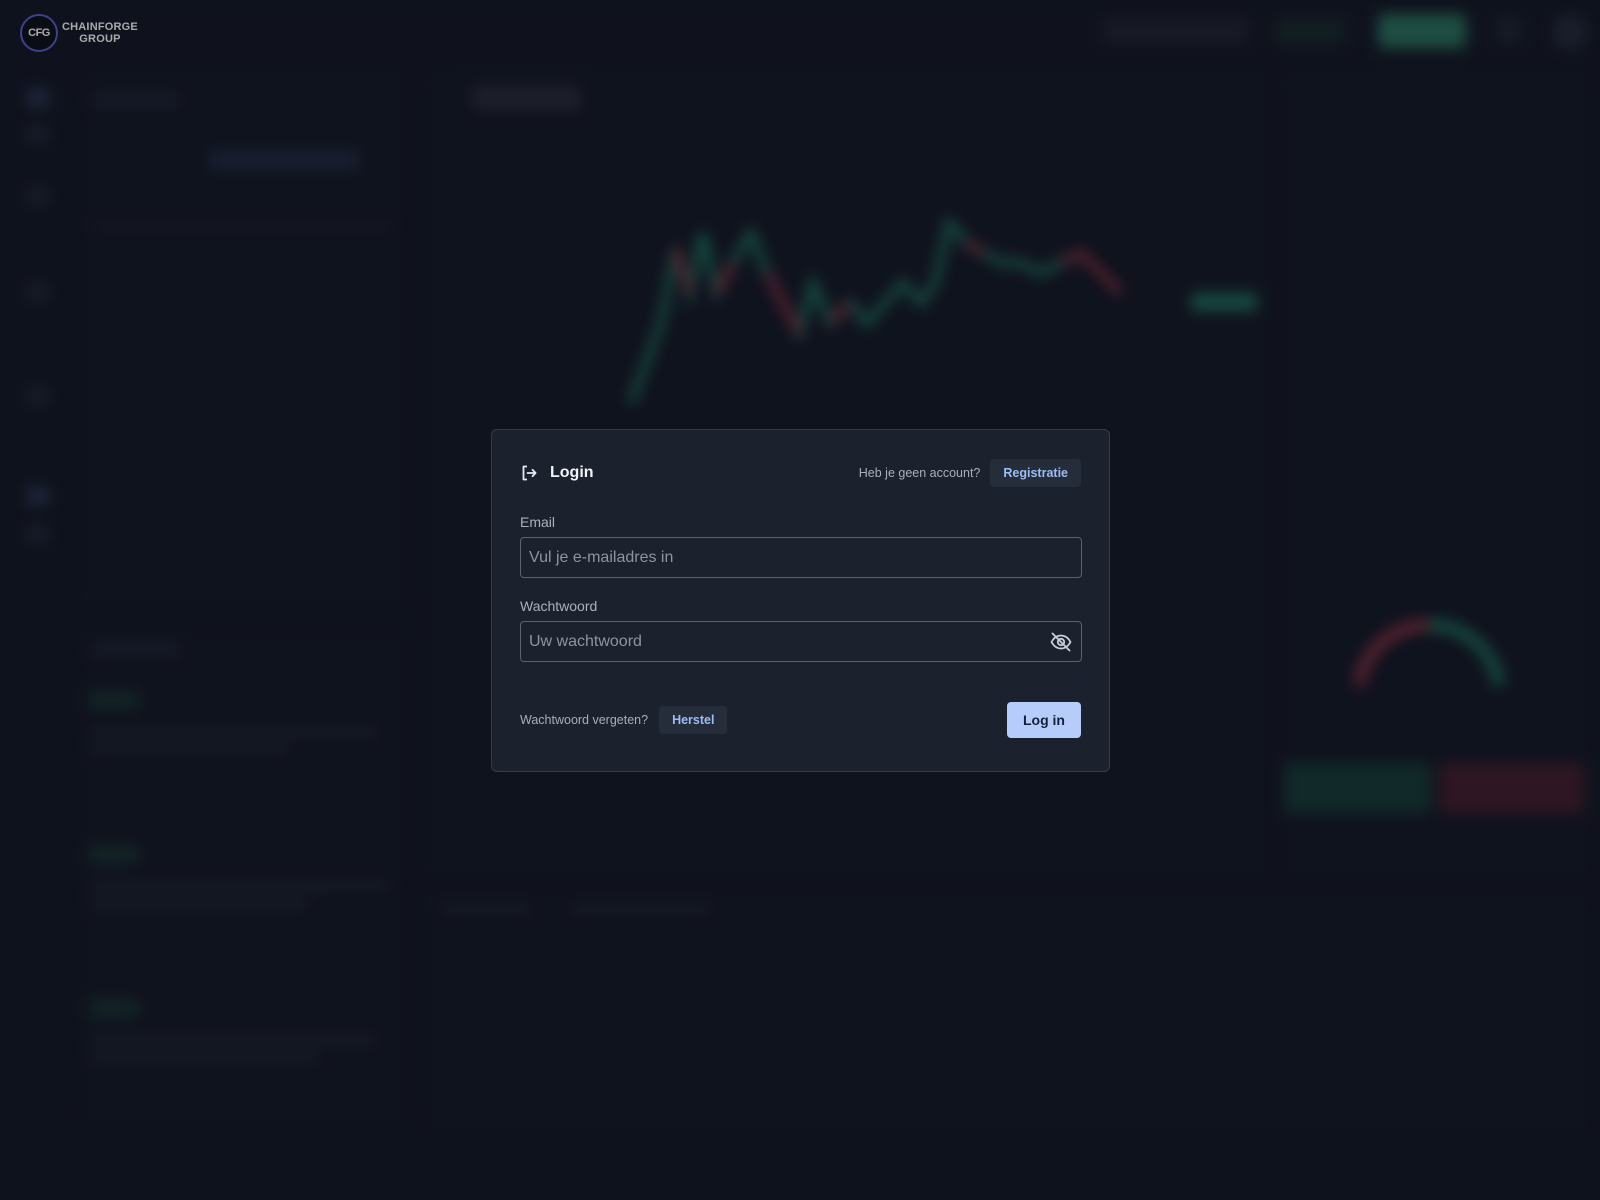 Image resolution: width=1600 pixels, height=1200 pixels. Describe the element at coordinates (1044, 720) in the screenshot. I see `login-submit-button: Log in` at that location.